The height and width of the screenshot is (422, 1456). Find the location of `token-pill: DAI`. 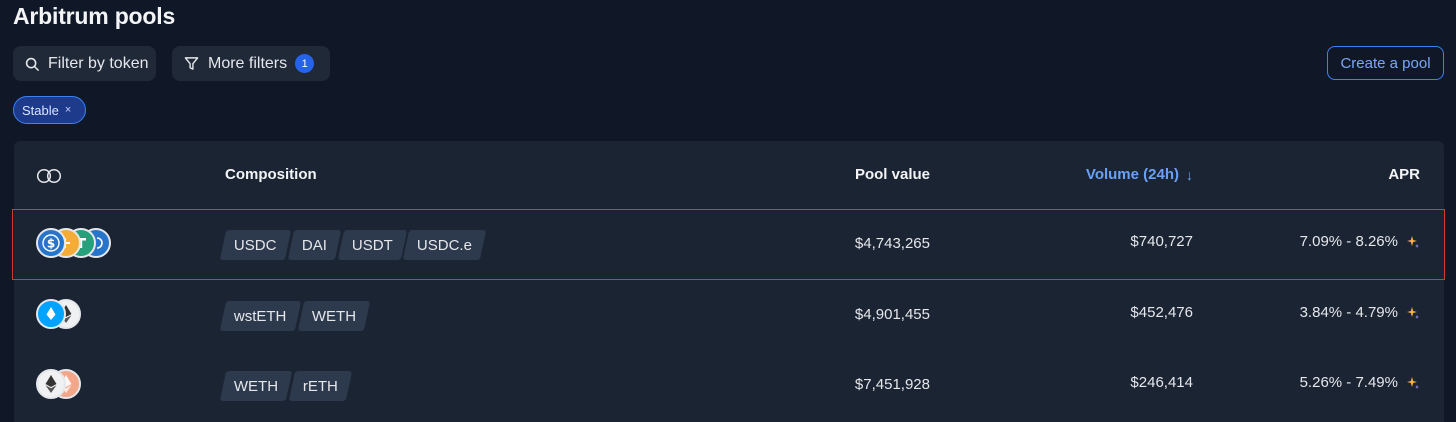

token-pill: DAI is located at coordinates (314, 245).